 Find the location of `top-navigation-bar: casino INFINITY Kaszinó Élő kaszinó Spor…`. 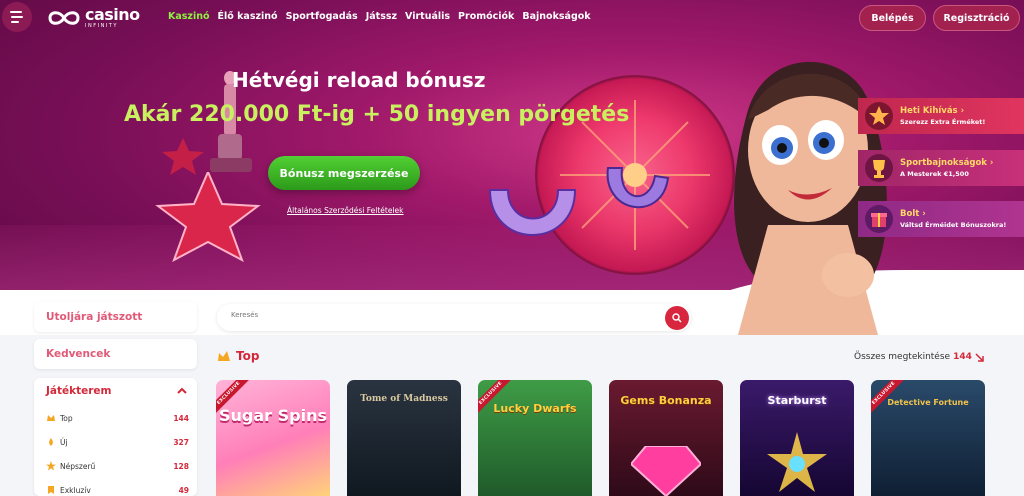

top-navigation-bar: casino INFINITY Kaszinó Élő kaszinó Spor… is located at coordinates (512, 18).